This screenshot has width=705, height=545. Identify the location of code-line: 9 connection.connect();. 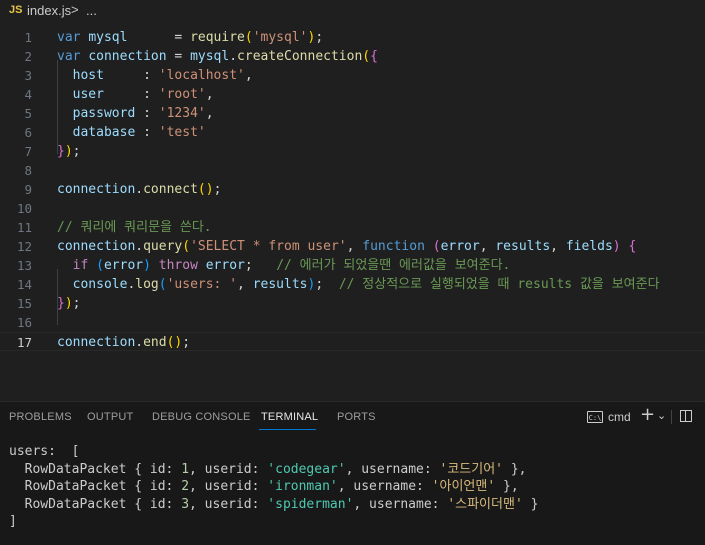
(352, 189).